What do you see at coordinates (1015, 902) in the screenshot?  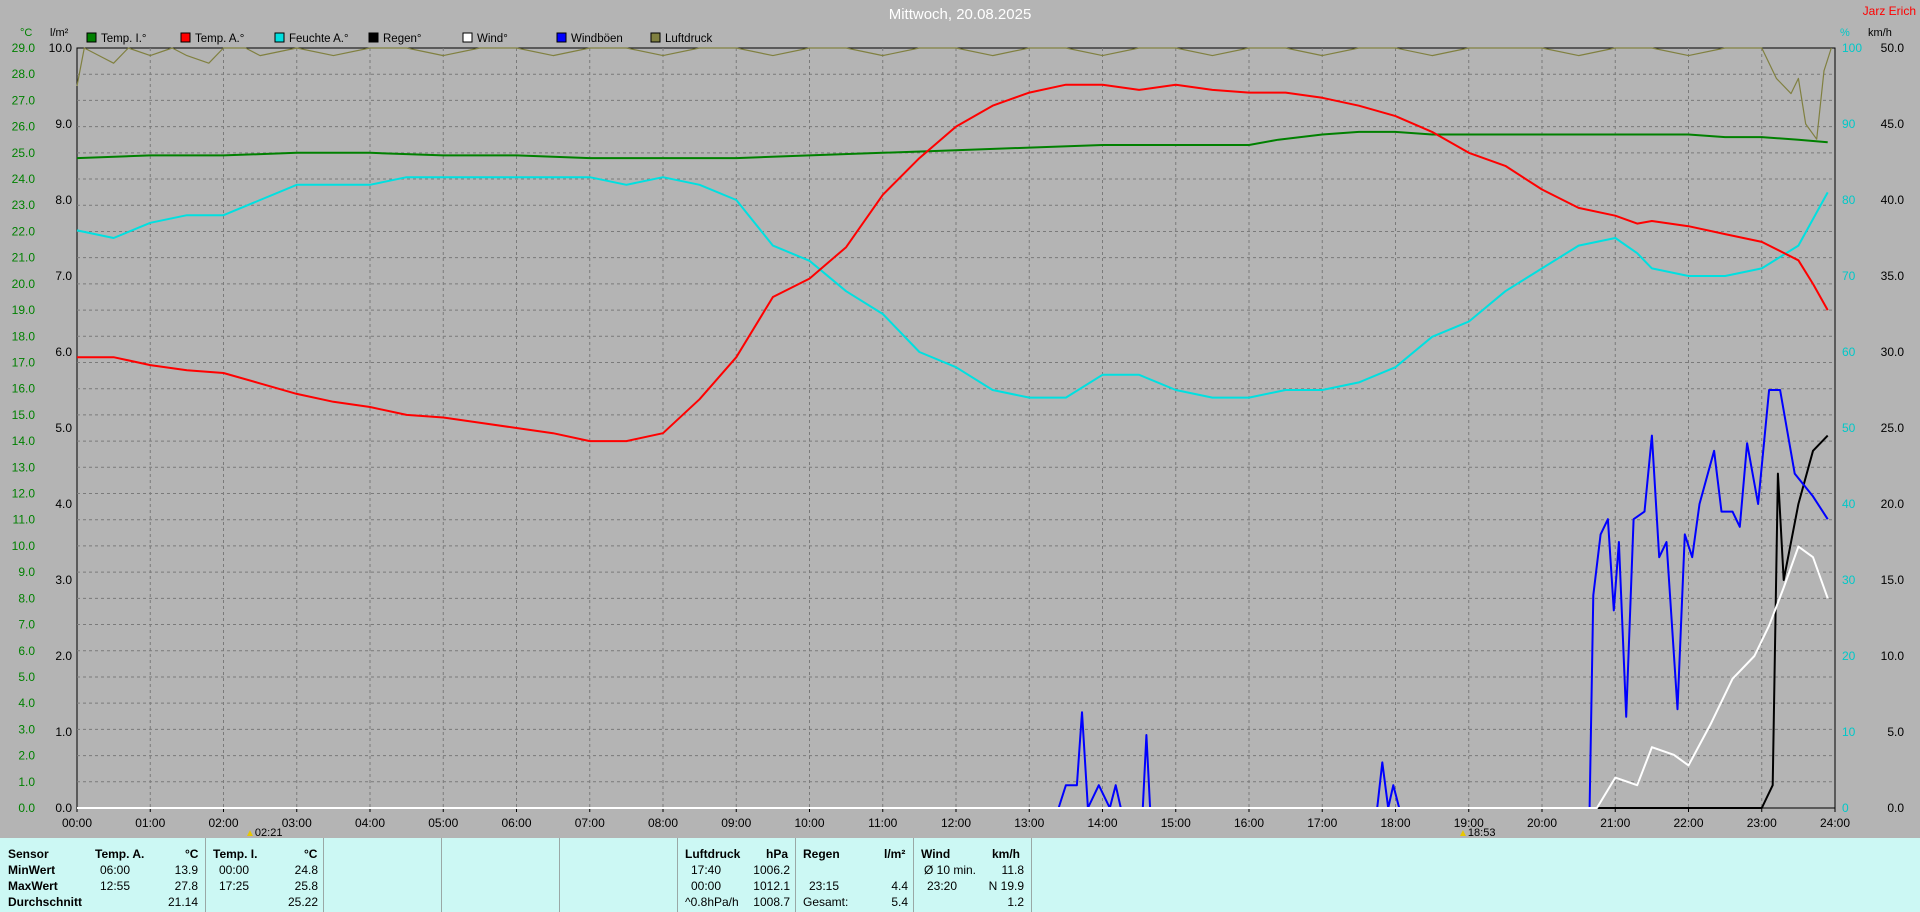 I see `stats-wind-avg-value: 1.2` at bounding box center [1015, 902].